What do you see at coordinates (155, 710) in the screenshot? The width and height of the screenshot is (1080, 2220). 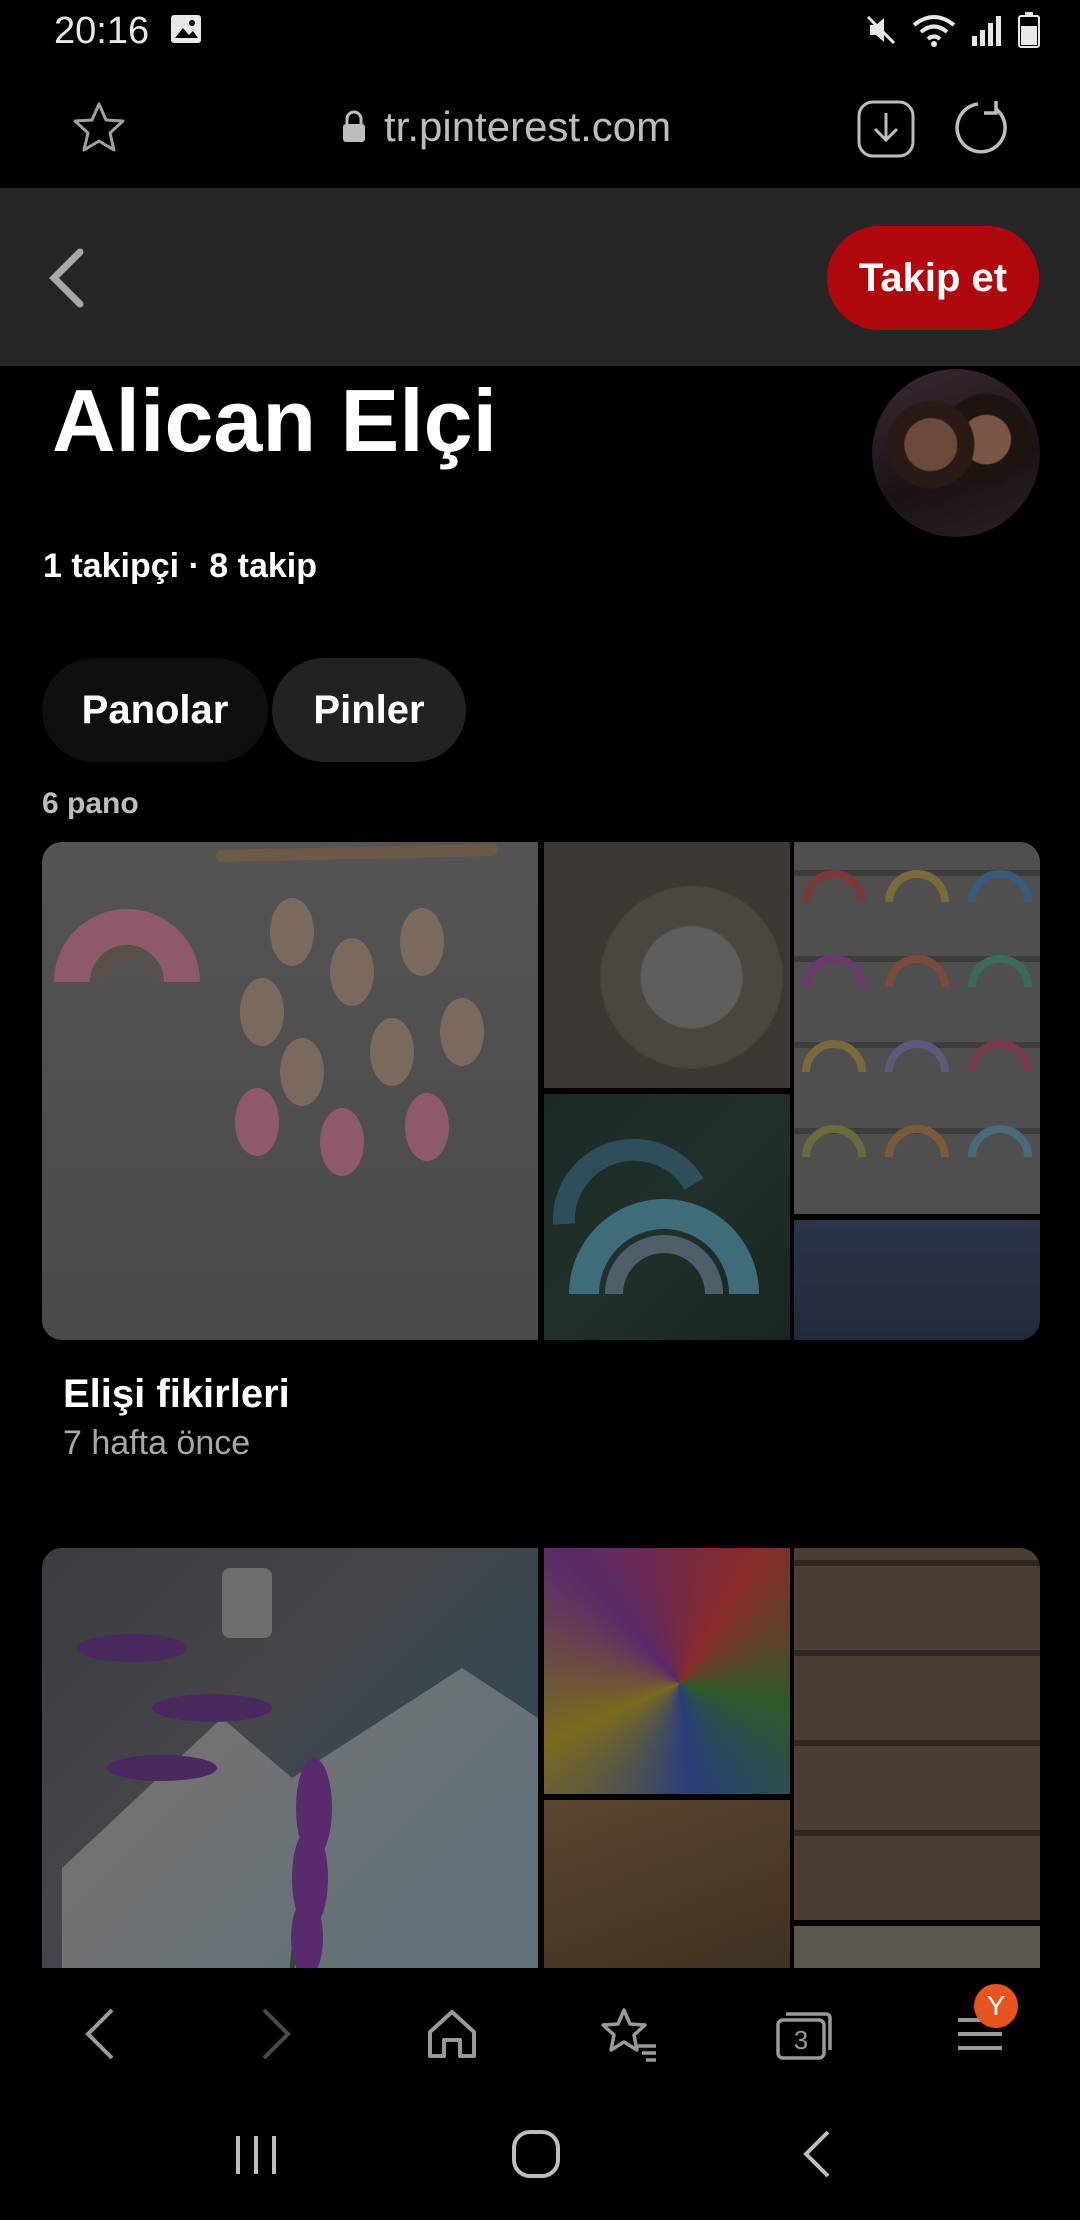 I see `tab-boards: Panolar` at bounding box center [155, 710].